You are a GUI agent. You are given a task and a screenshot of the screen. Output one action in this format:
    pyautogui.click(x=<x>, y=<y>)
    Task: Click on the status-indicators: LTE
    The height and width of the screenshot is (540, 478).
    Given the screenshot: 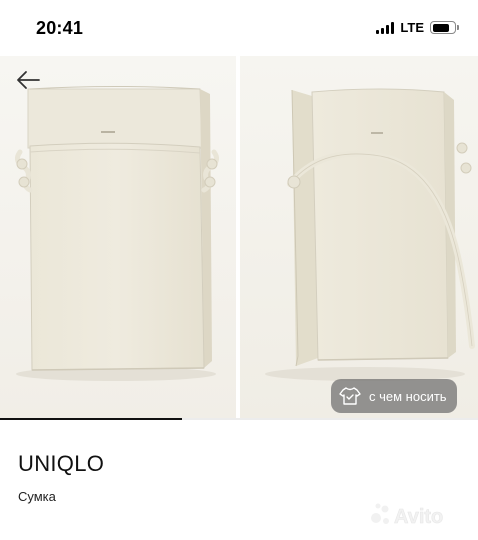 What is the action you would take?
    pyautogui.click(x=417, y=27)
    